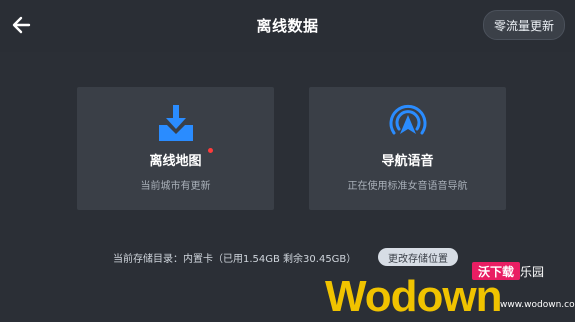  Describe the element at coordinates (175, 148) in the screenshot. I see `offline-map-card: 离线地图 当前城市有更新` at that location.